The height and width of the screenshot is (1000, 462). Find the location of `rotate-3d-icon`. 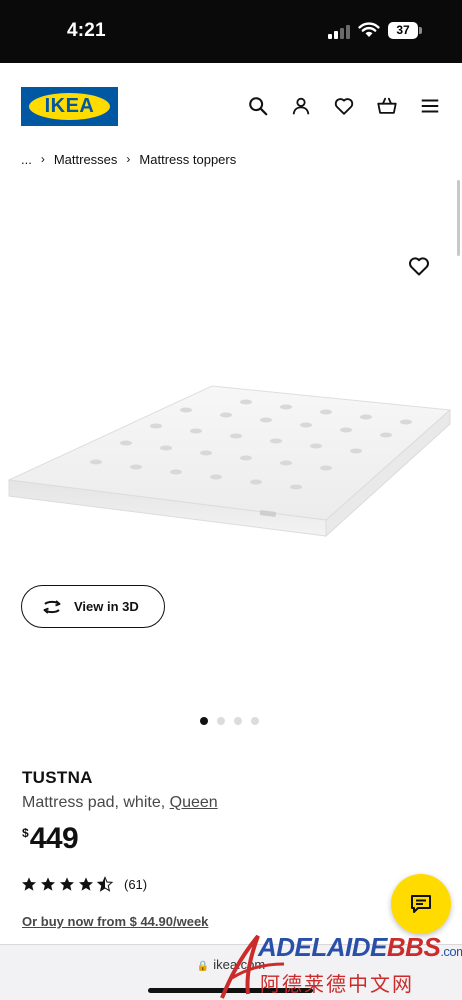

rotate-3d-icon is located at coordinates (52, 606).